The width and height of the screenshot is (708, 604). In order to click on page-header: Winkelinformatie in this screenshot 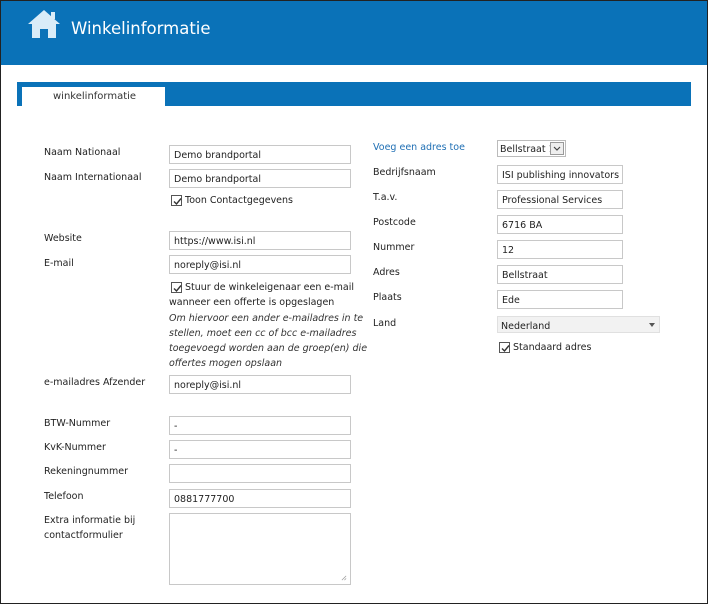, I will do `click(354, 33)`.